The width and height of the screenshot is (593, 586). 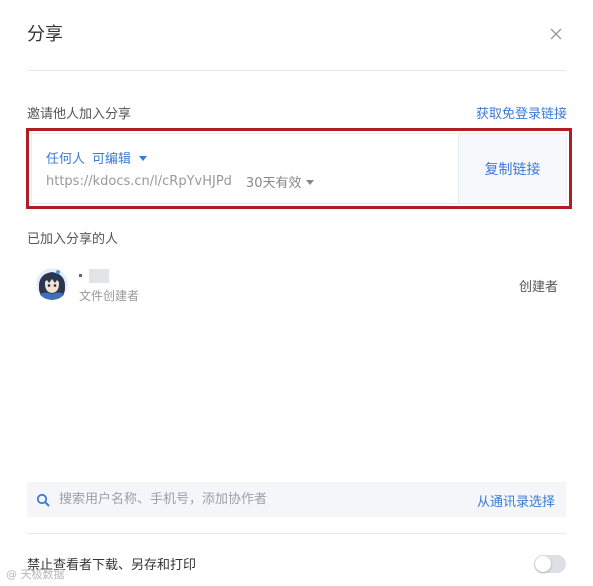 I want to click on member-subtitle: 文件创建者, so click(x=109, y=296).